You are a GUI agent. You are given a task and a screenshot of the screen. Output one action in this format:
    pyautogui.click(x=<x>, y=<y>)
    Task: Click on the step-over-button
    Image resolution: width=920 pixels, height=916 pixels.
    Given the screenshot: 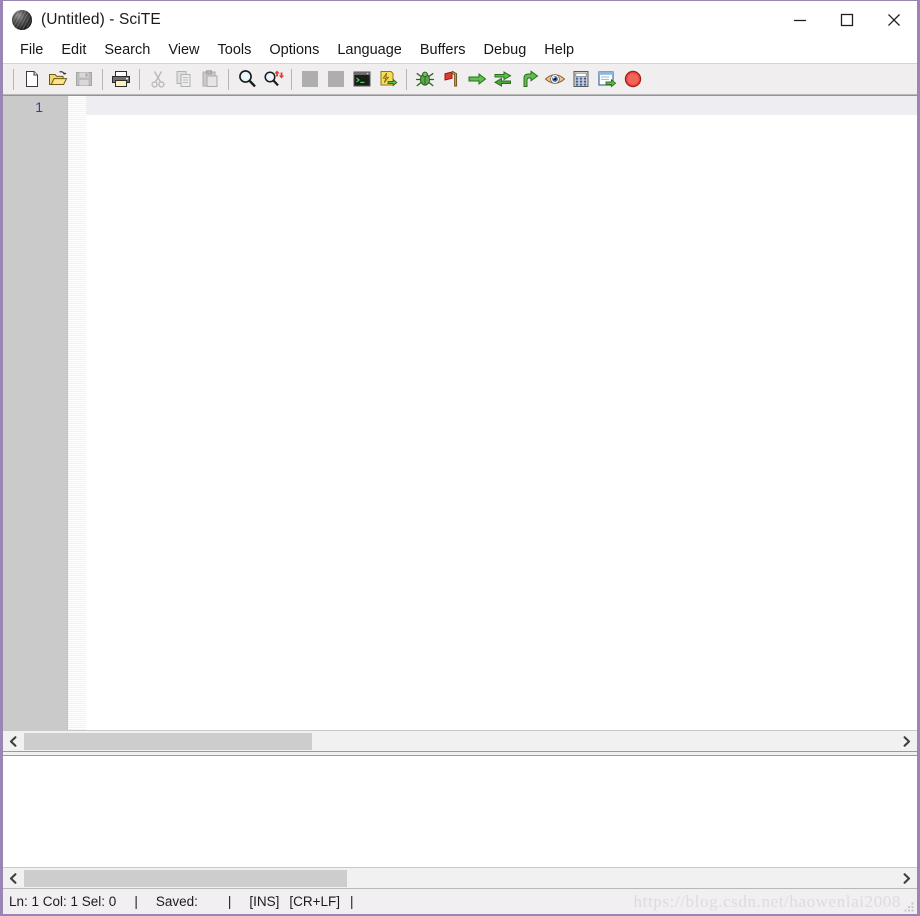 What is the action you would take?
    pyautogui.click(x=503, y=79)
    